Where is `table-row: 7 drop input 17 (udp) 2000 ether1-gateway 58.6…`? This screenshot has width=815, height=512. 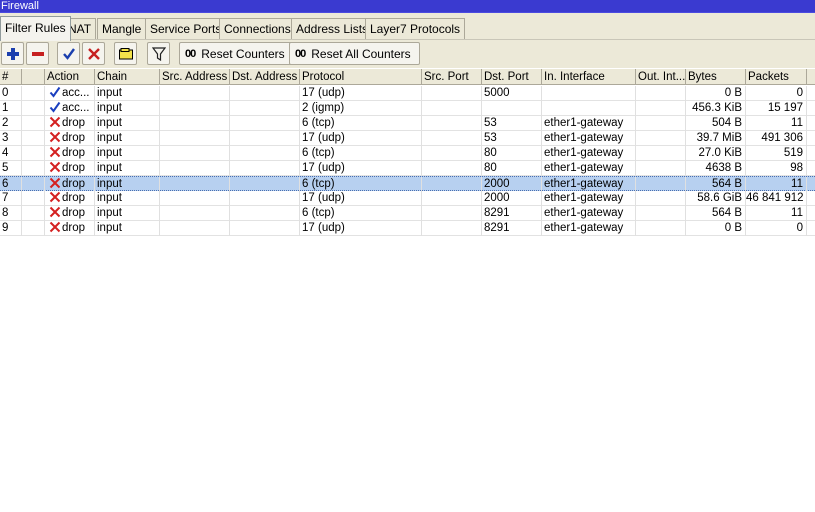 table-row: 7 drop input 17 (udp) 2000 ether1-gateway 58.6… is located at coordinates (407, 198).